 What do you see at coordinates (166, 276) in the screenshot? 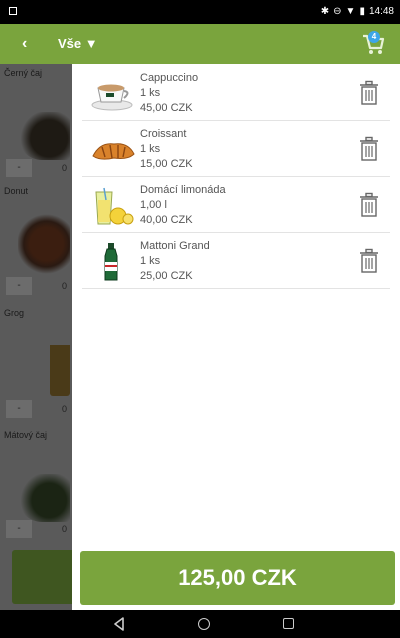
I see `item-price: 25,00 CZK` at bounding box center [166, 276].